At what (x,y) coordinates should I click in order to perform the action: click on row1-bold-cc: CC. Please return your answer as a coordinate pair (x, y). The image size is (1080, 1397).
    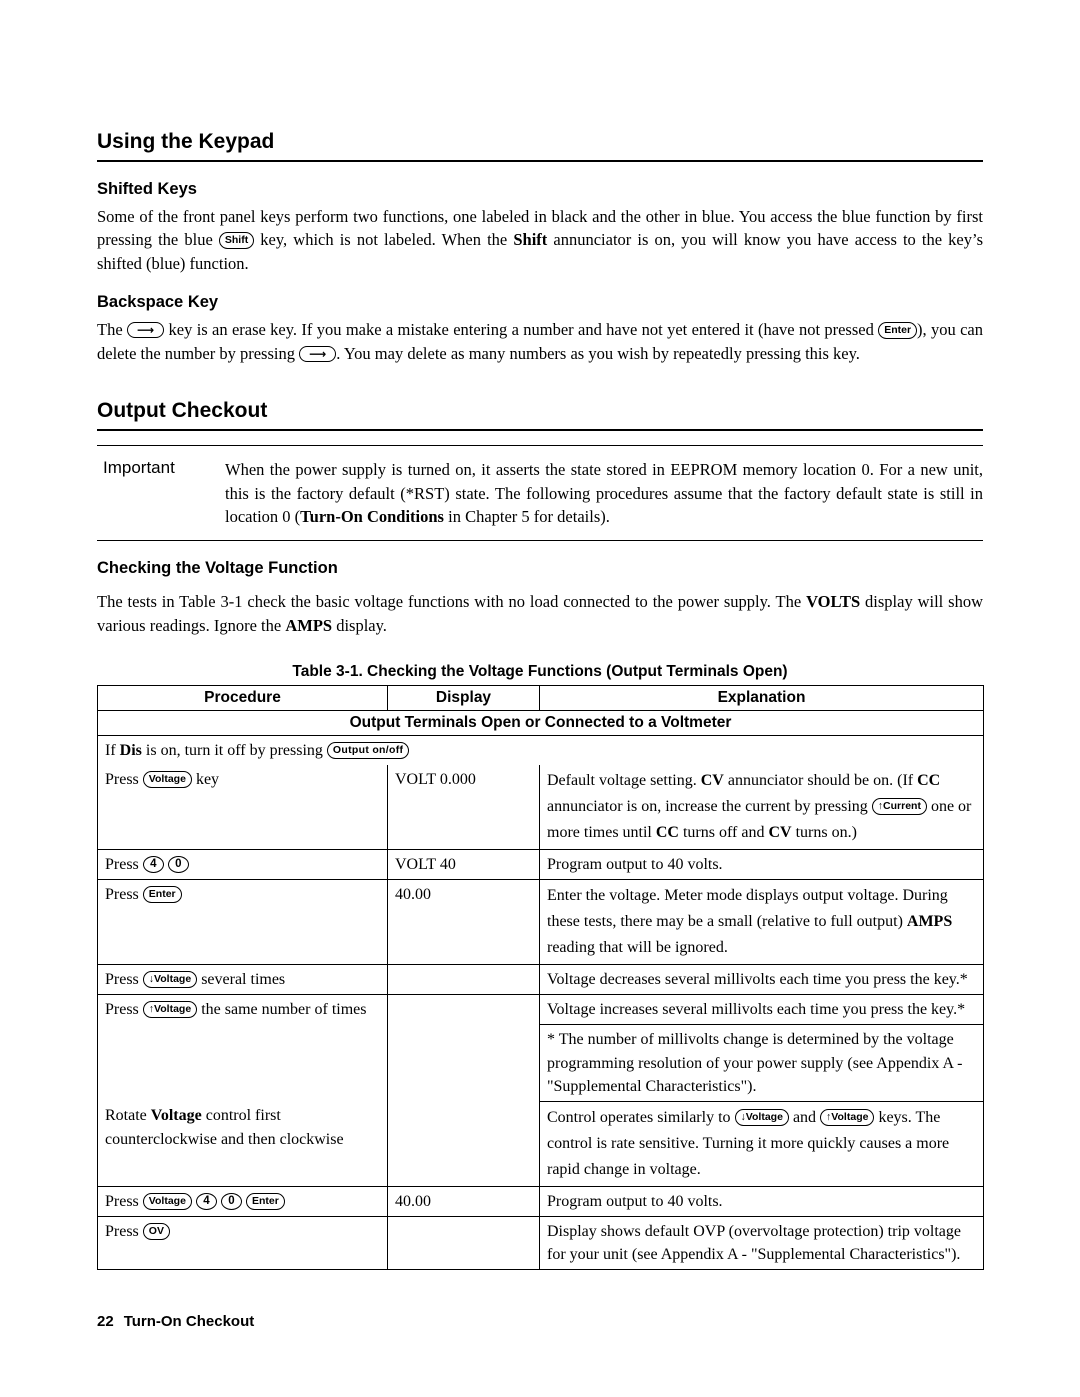
    Looking at the image, I should click on (929, 781).